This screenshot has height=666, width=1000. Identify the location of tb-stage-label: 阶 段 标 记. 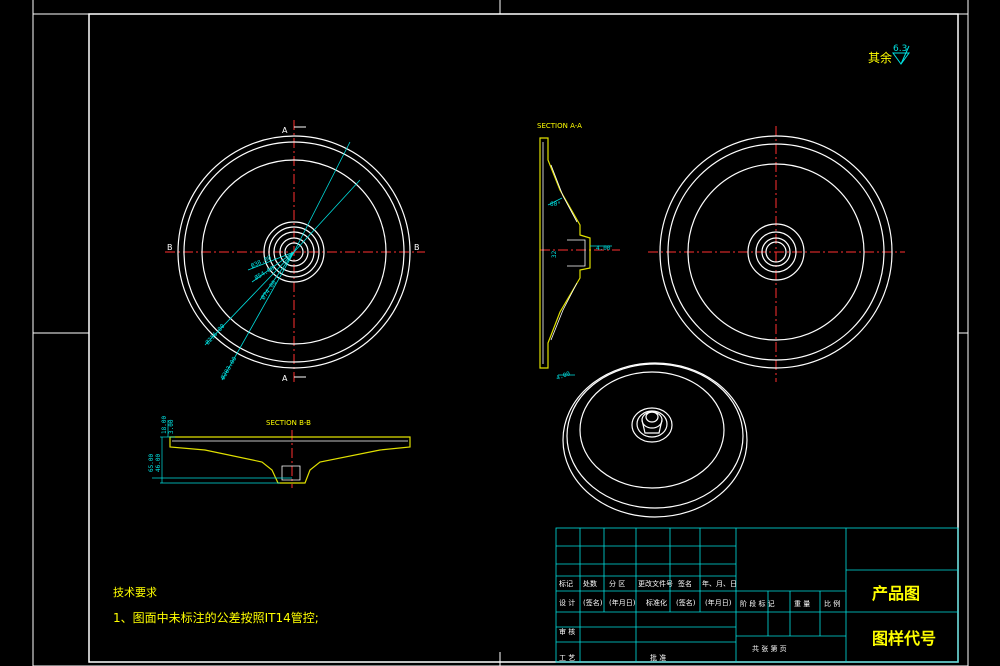
(757, 603).